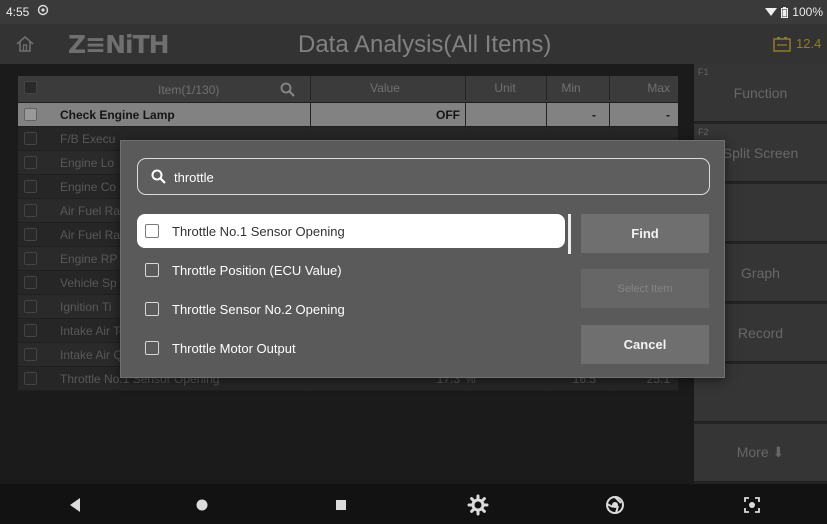  Describe the element at coordinates (158, 176) in the screenshot. I see `search-icon` at that location.